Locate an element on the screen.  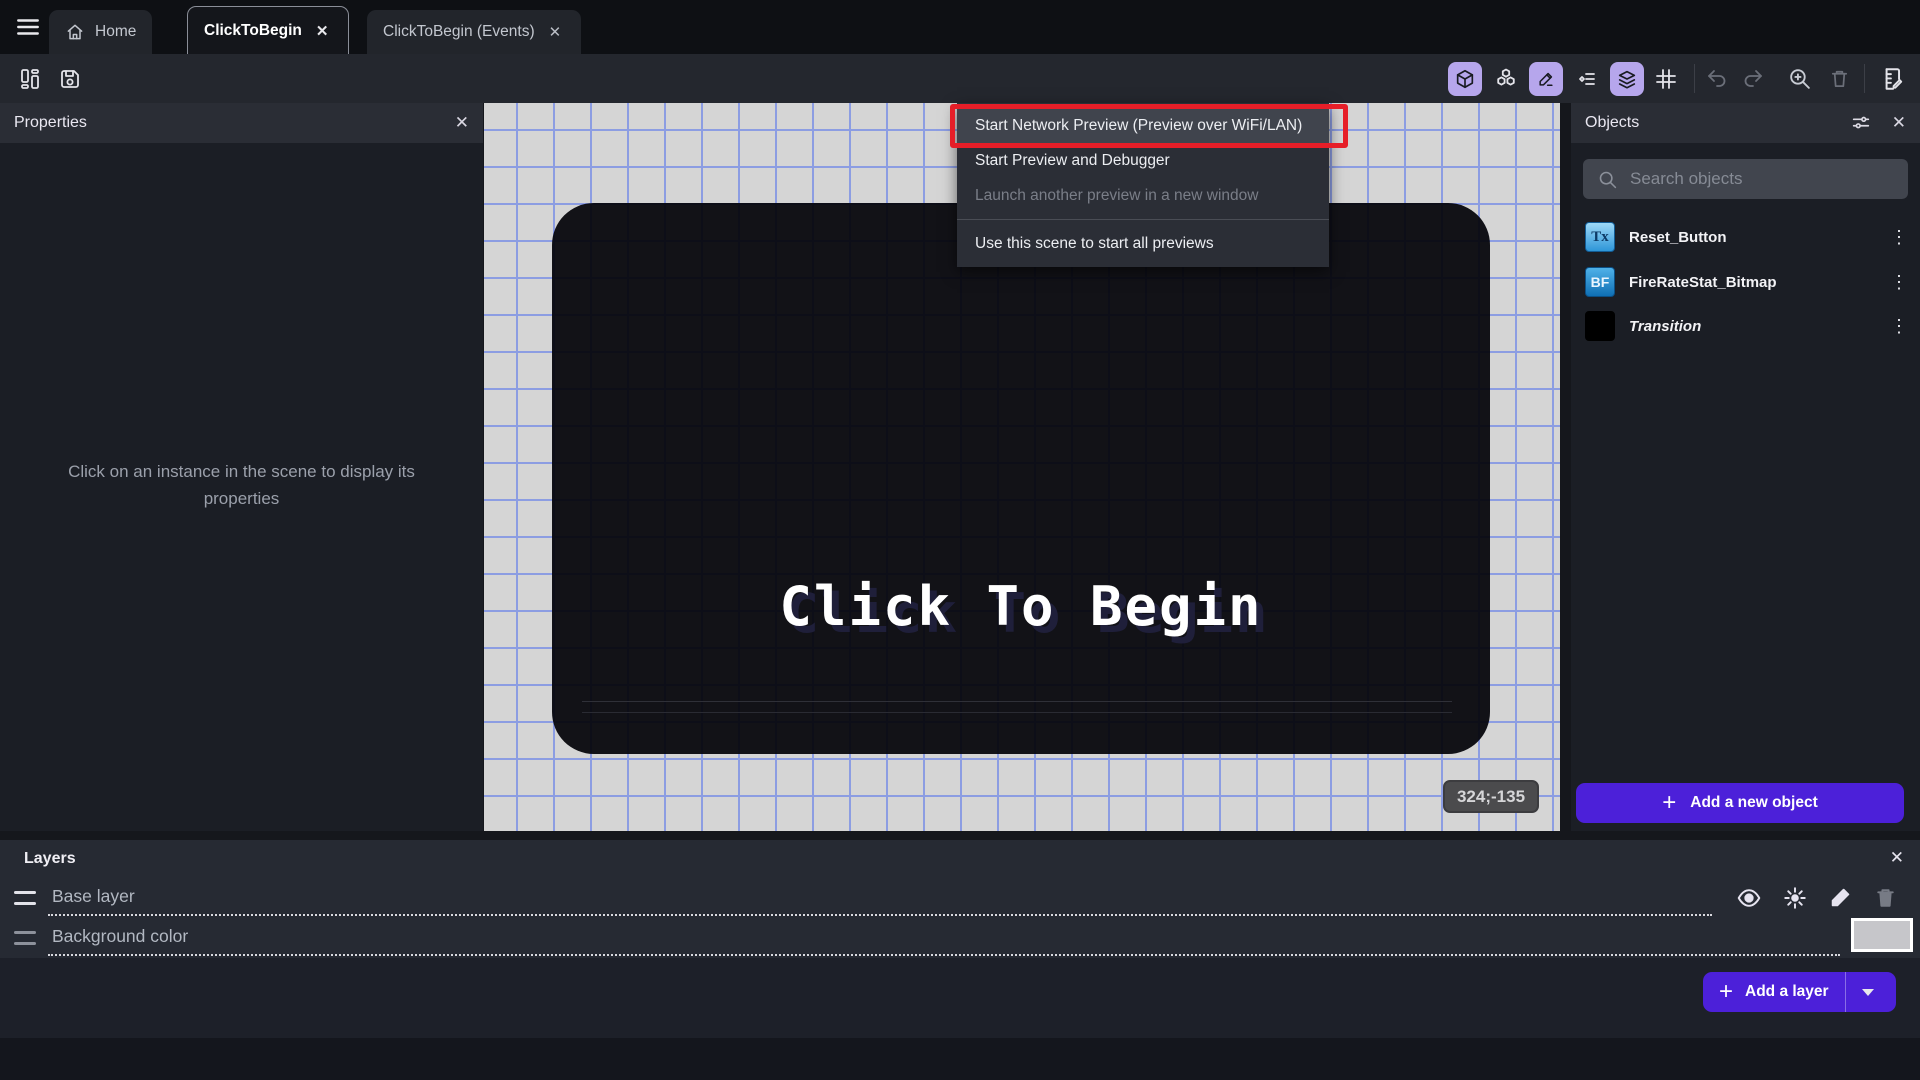
add-layer-button-main: + Add a layer is located at coordinates (1774, 992).